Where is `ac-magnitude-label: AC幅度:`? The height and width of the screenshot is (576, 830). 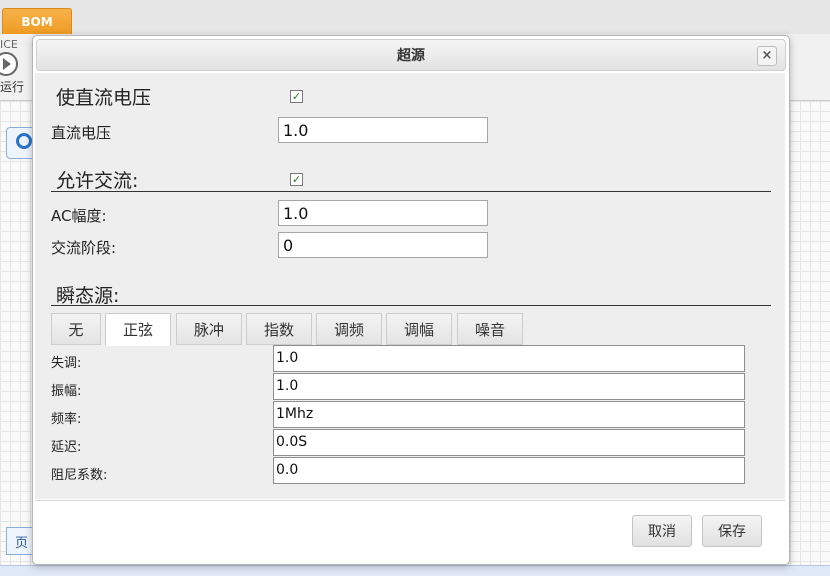 ac-magnitude-label: AC幅度: is located at coordinates (79, 216).